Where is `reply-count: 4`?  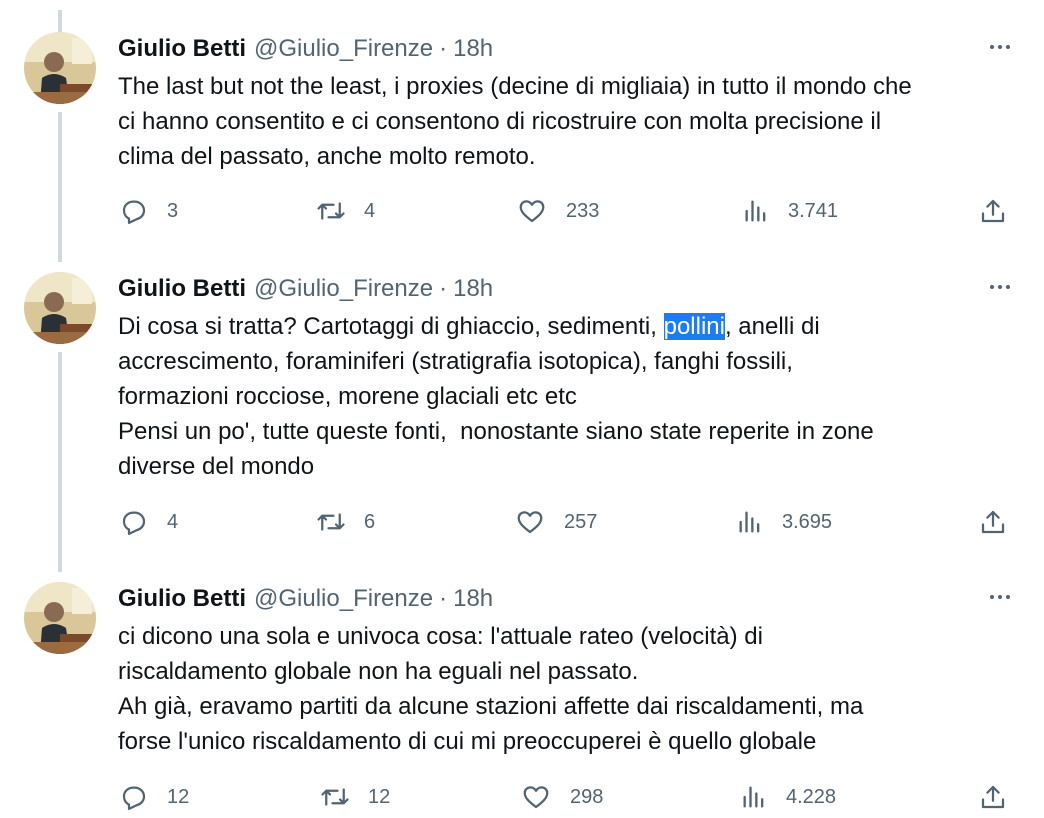 reply-count: 4 is located at coordinates (173, 521).